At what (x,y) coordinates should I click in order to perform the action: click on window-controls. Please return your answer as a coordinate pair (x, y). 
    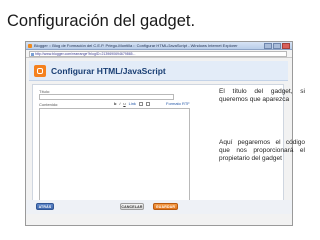
    Looking at the image, I should click on (277, 46).